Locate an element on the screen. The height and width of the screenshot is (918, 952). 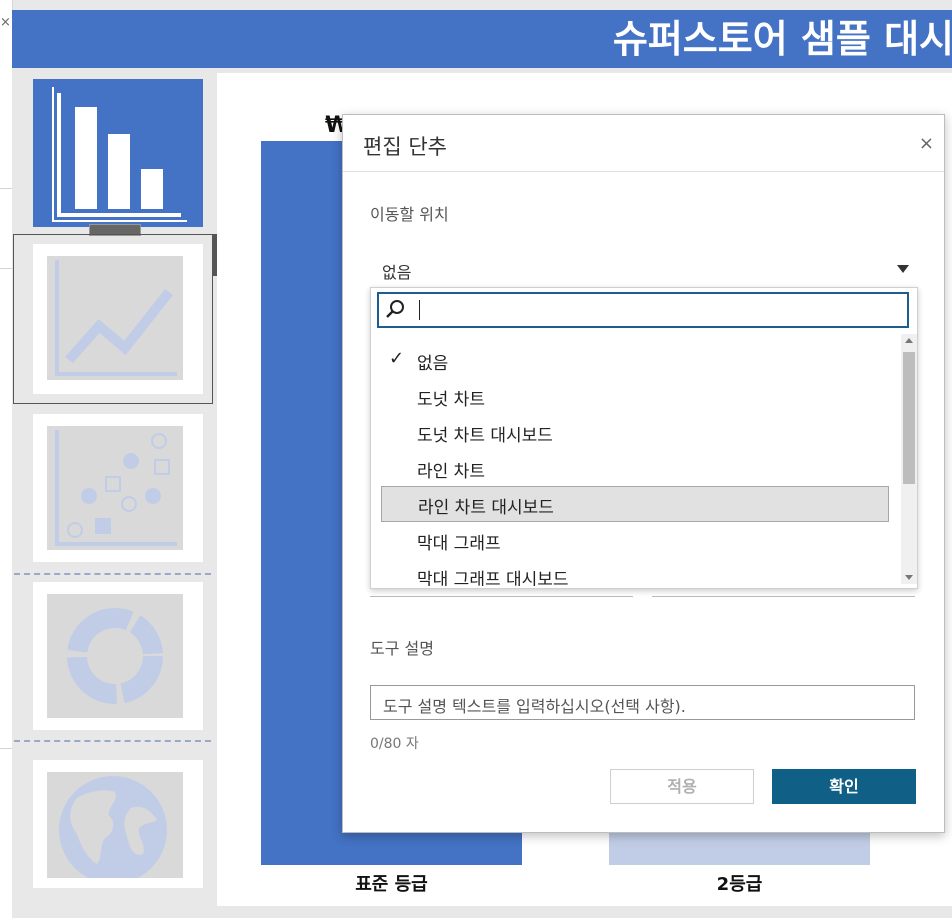
bar-chart-icon is located at coordinates (119, 154).